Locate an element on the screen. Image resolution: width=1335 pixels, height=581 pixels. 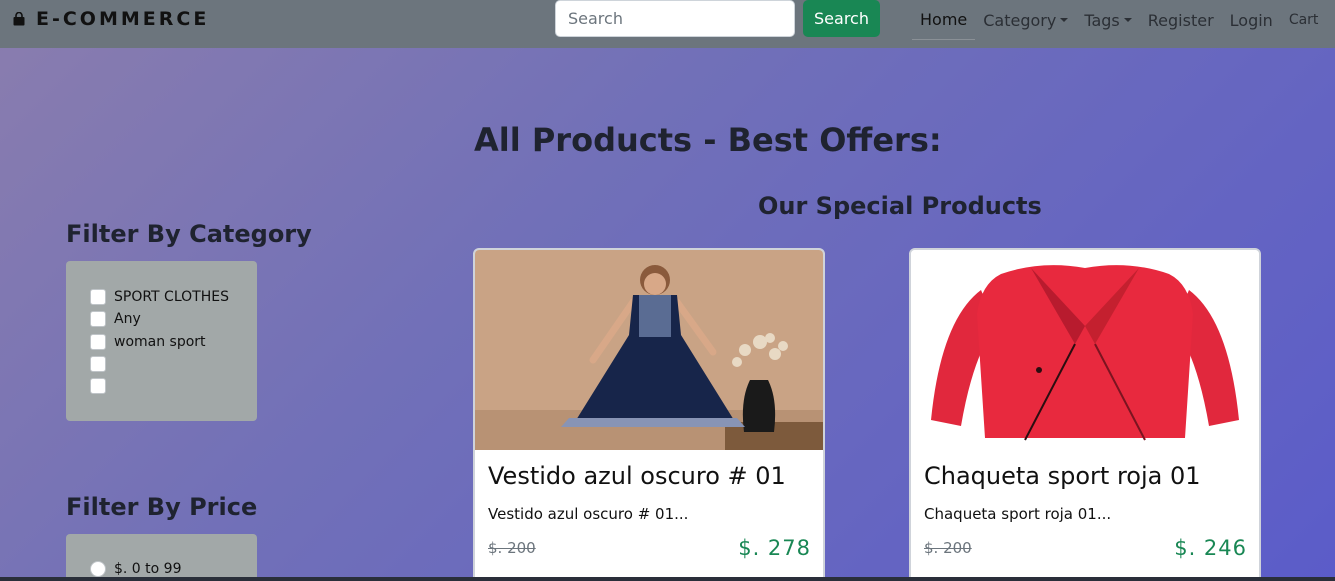
brand: E-COMMERCE is located at coordinates (110, 19).